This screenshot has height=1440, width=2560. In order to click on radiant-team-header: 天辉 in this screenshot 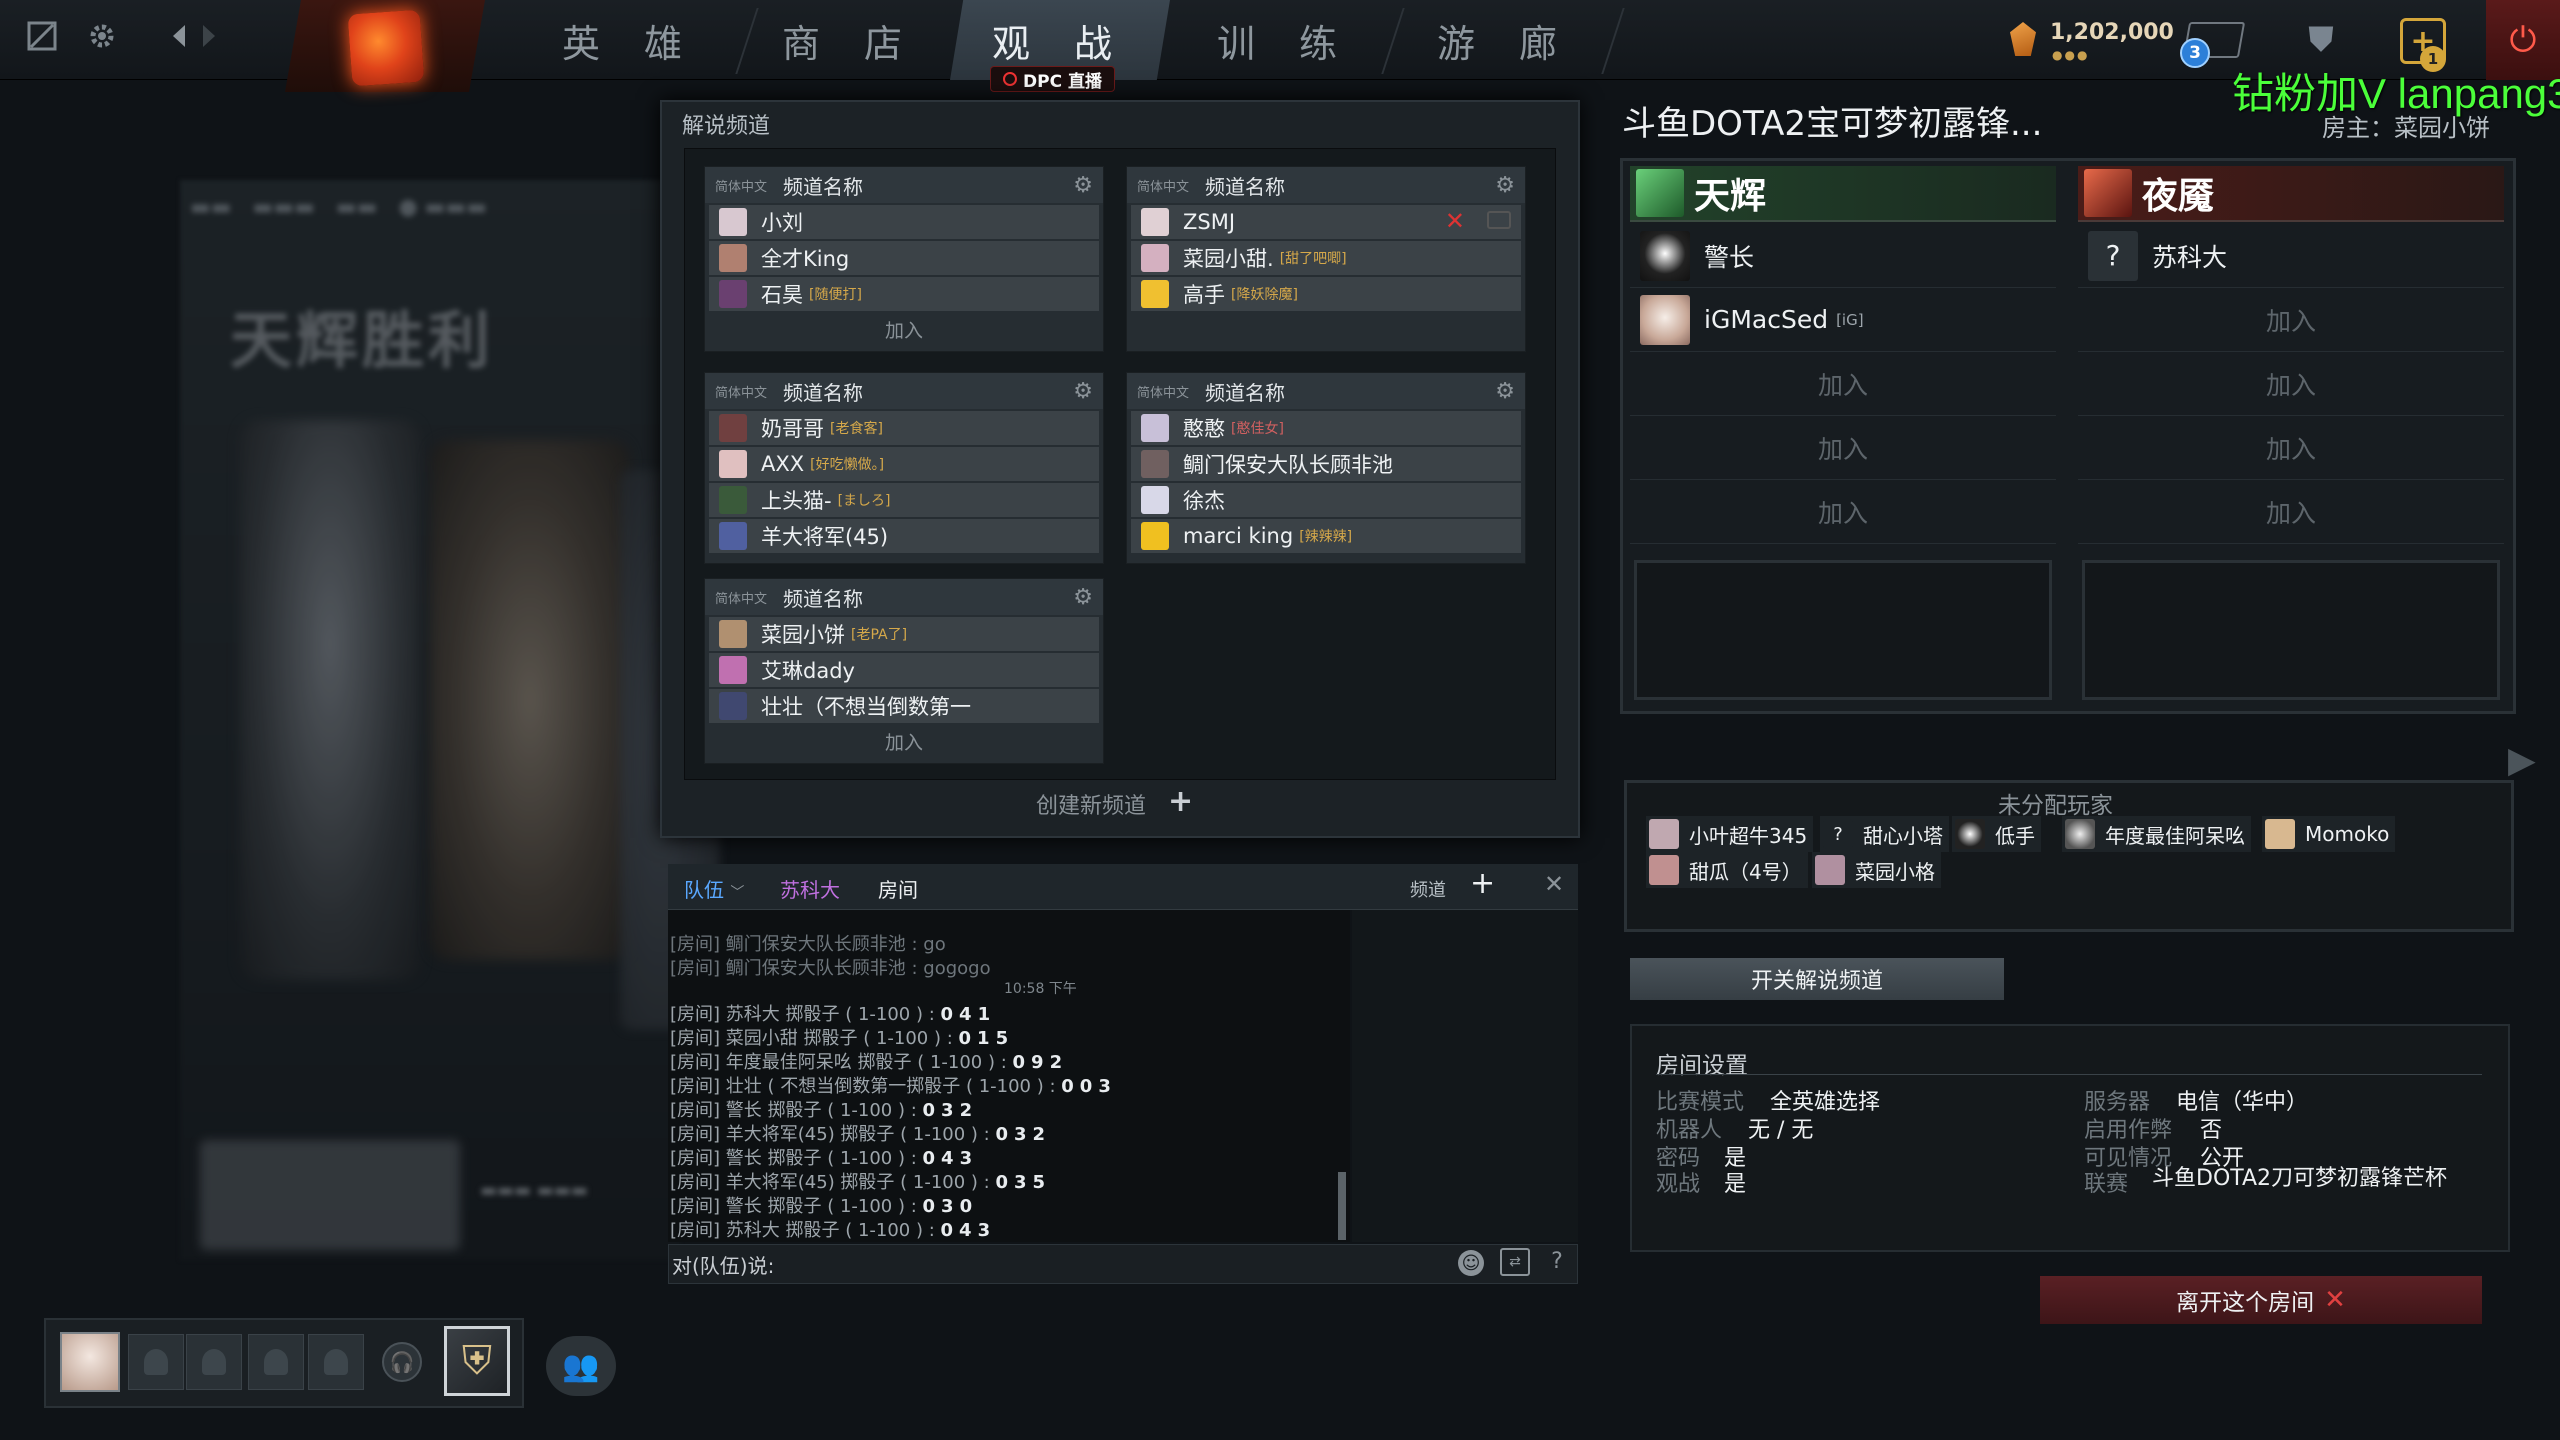, I will do `click(1843, 194)`.